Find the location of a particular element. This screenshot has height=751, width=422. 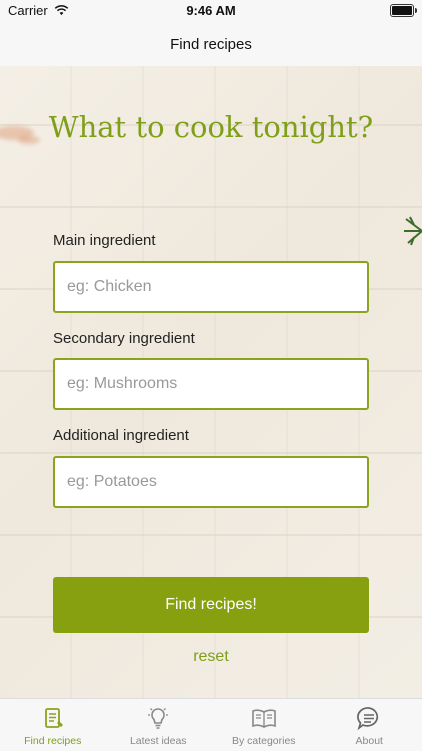

tab-find-recipes: Find recipes is located at coordinates (53, 725).